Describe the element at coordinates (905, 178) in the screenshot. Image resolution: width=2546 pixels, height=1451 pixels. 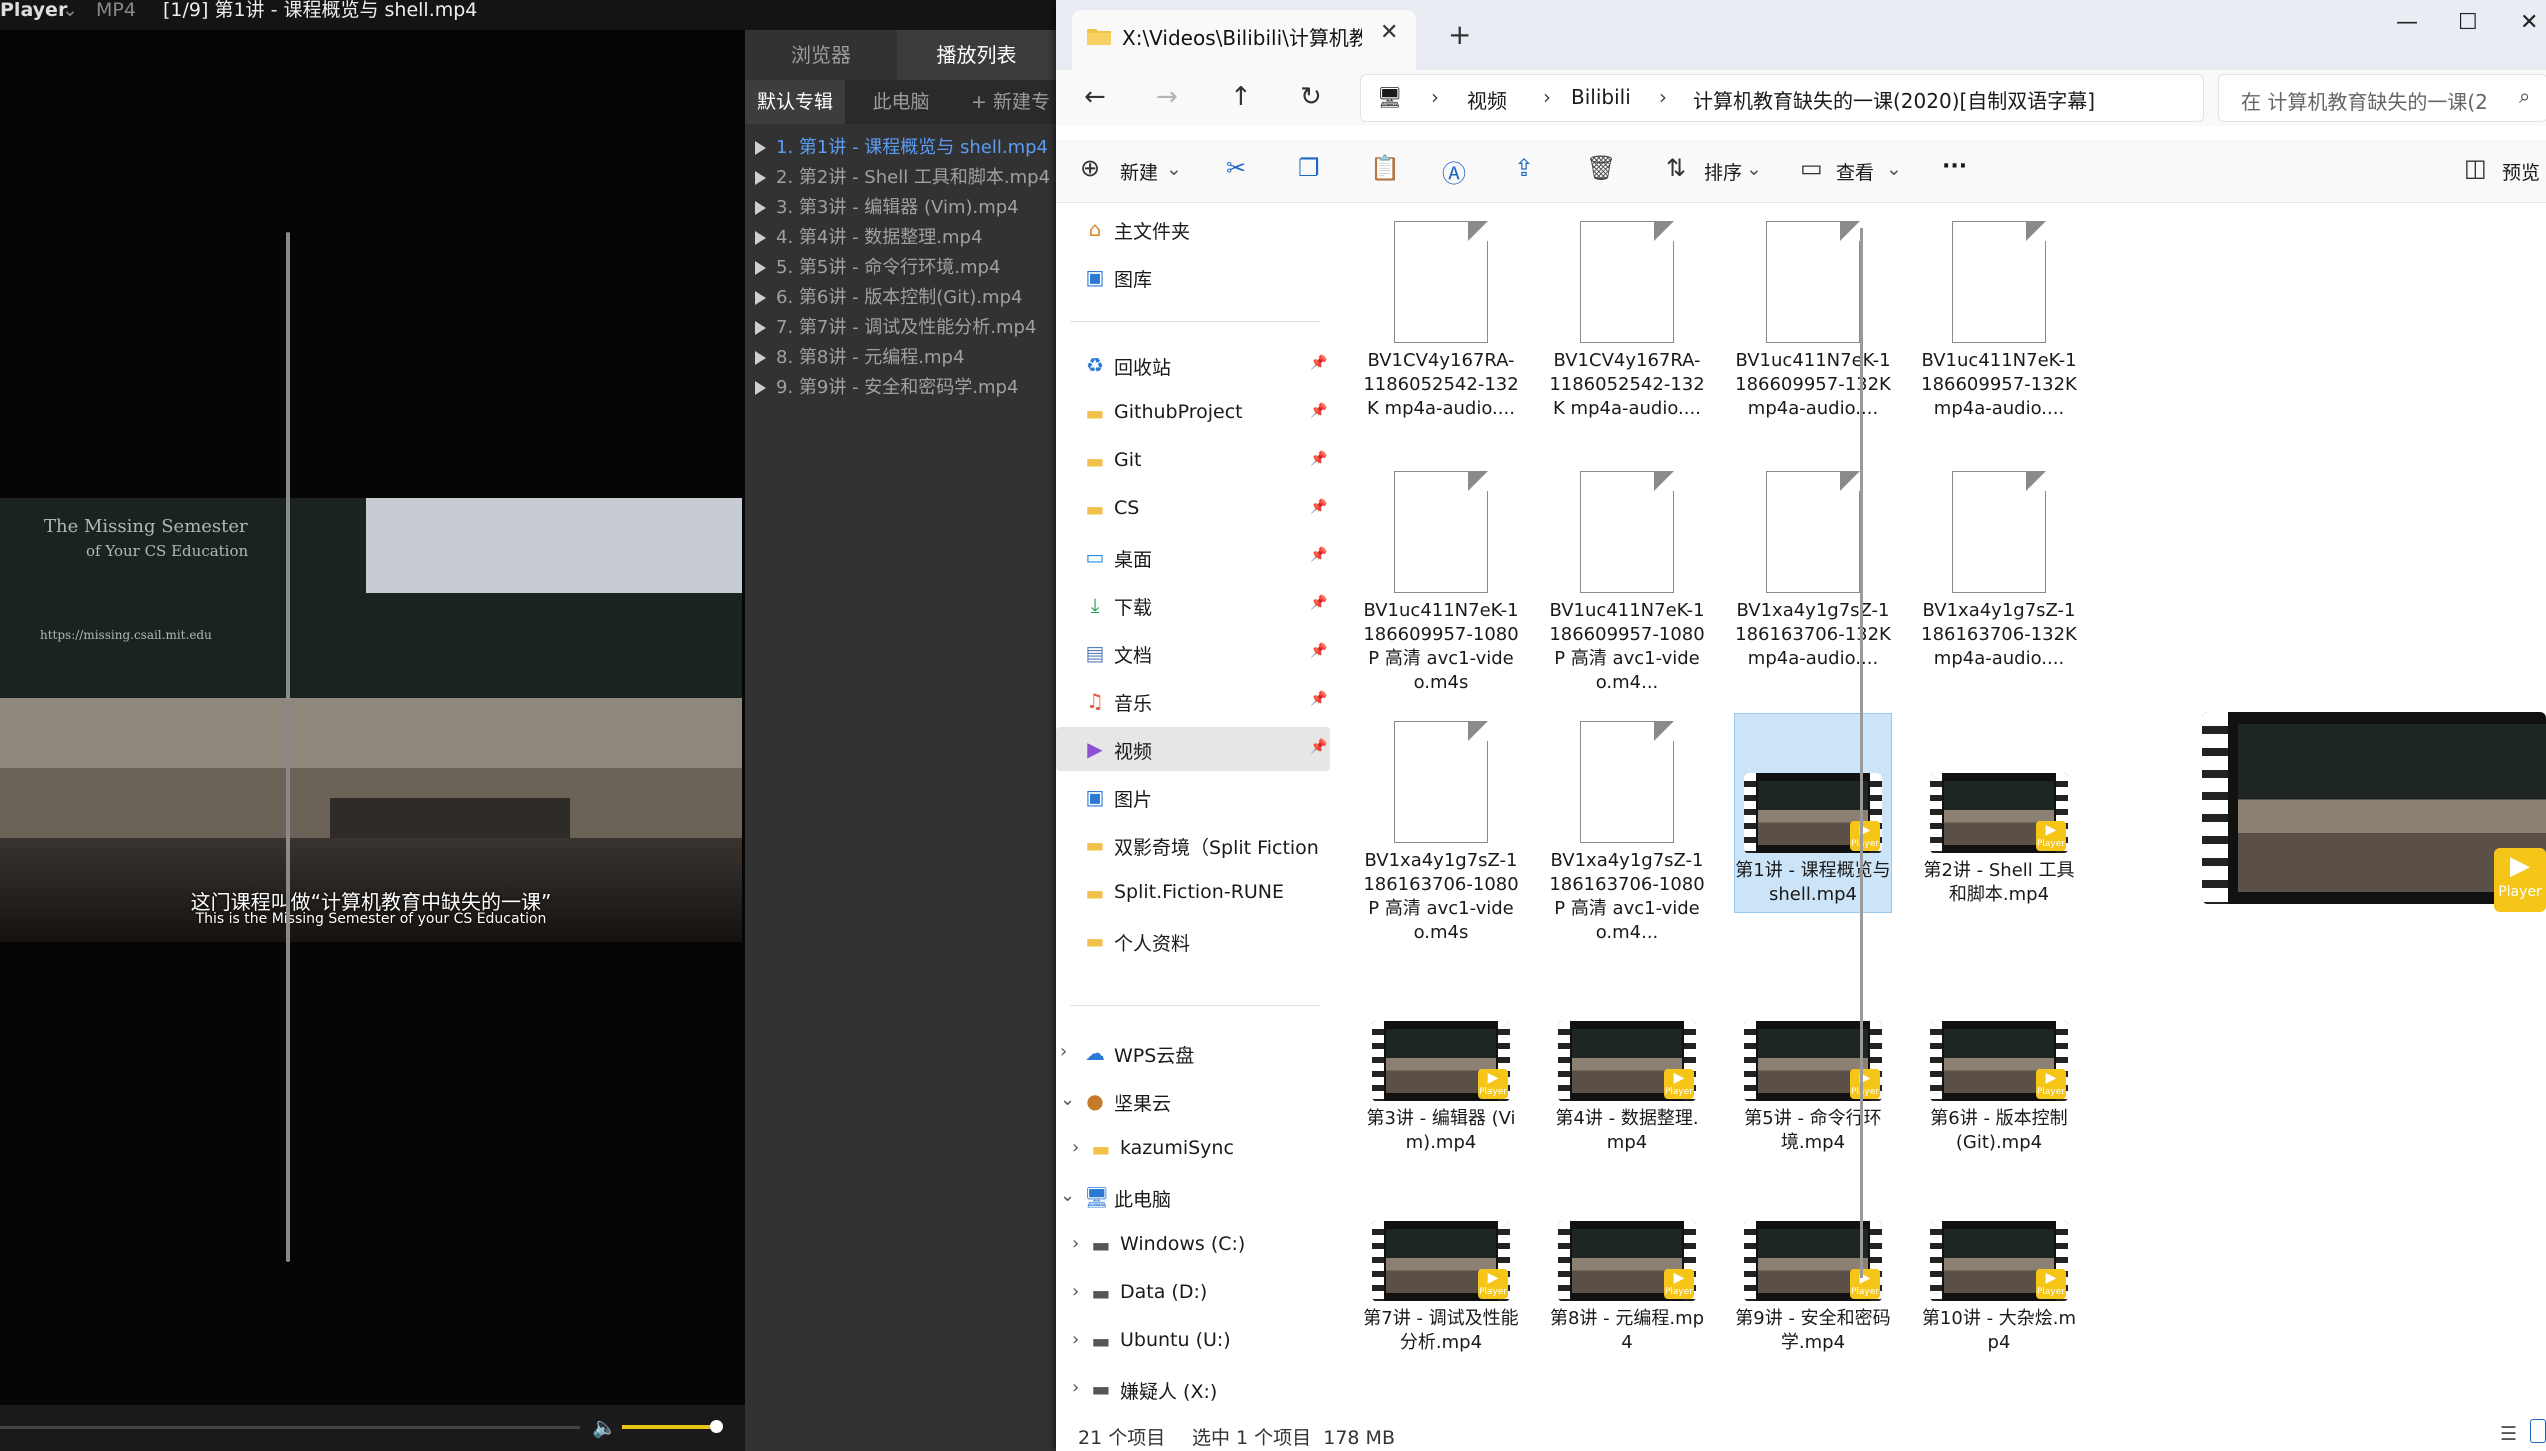
I see `playlist-item: 2. 第2讲 - Shell 工具和脚本.mp4` at that location.